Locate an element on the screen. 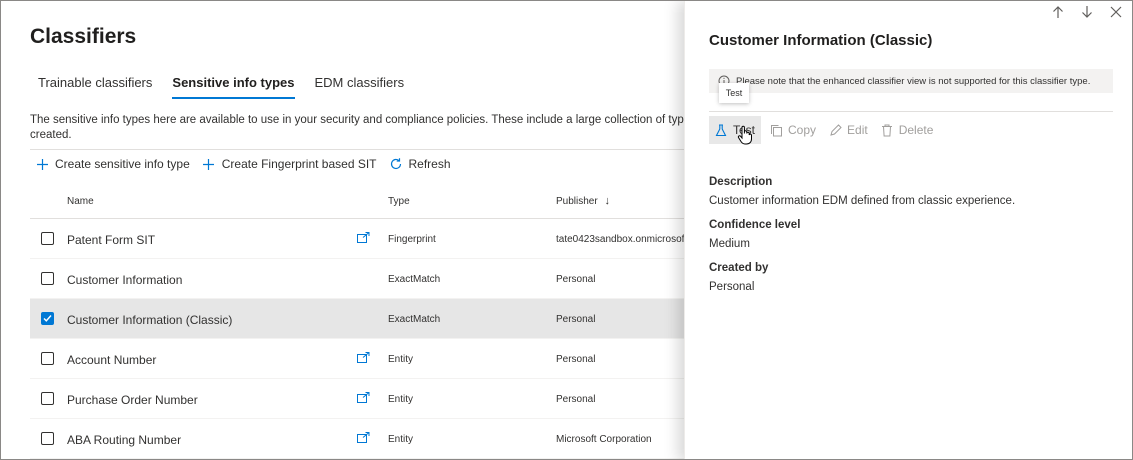 Image resolution: width=1133 pixels, height=460 pixels. row-type: Fingerprint is located at coordinates (412, 239).